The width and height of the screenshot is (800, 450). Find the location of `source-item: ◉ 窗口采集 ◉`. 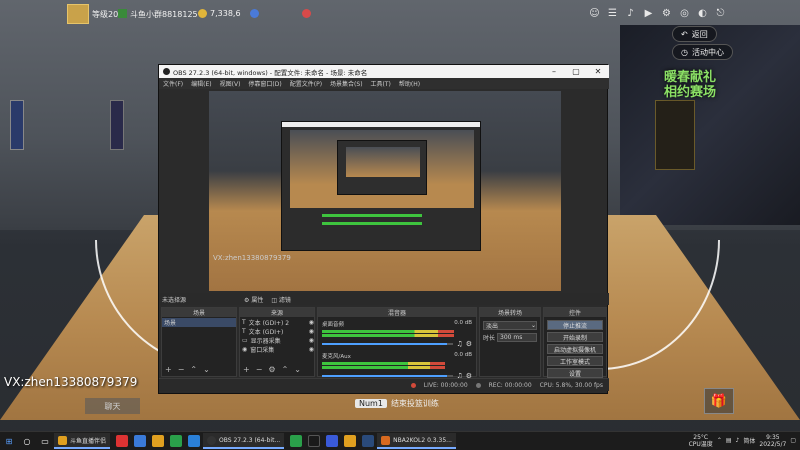

source-item: ◉ 窗口采集 ◉ is located at coordinates (277, 349).